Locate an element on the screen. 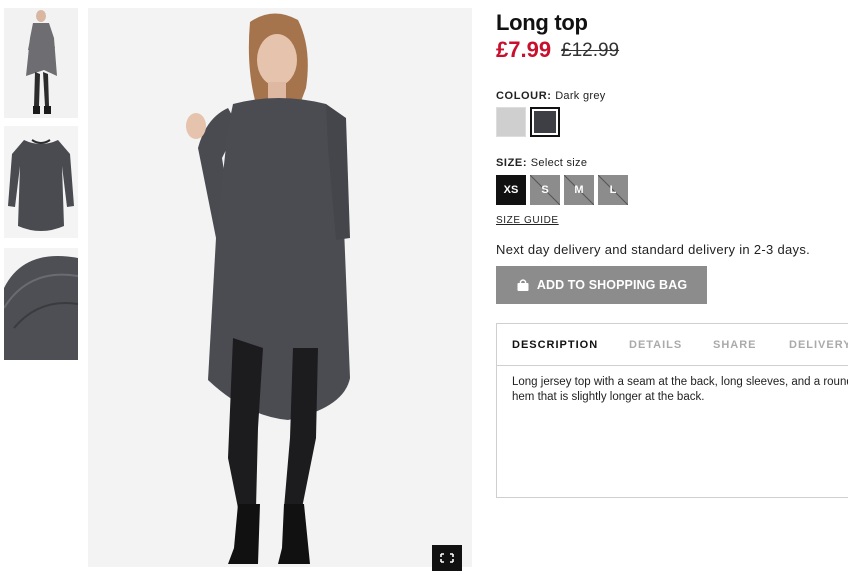 This screenshot has width=848, height=576. size-label-row: SIZE: Select size is located at coordinates (541, 163).